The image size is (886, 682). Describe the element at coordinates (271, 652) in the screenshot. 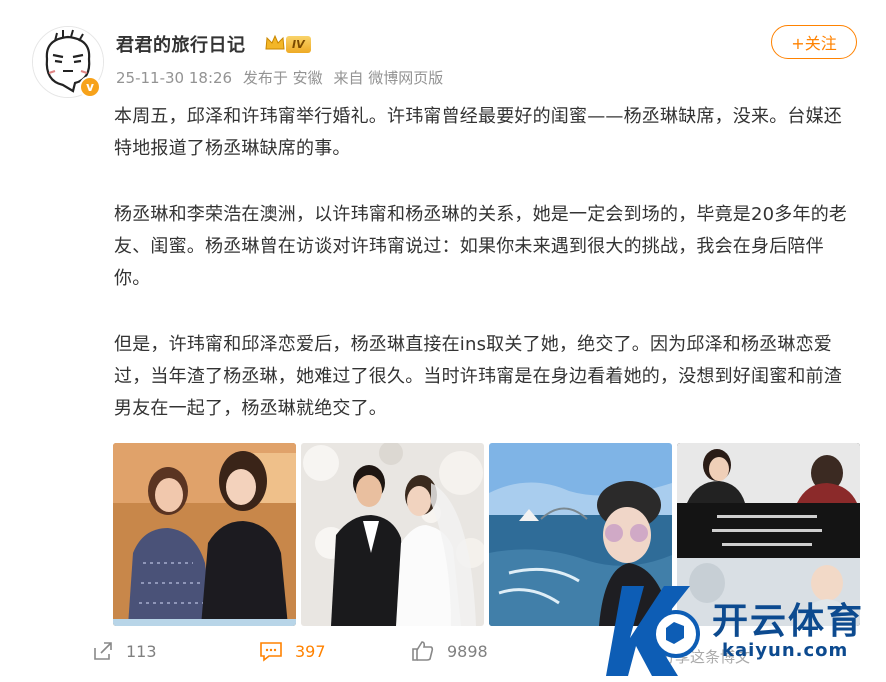

I see `comment-icon` at that location.